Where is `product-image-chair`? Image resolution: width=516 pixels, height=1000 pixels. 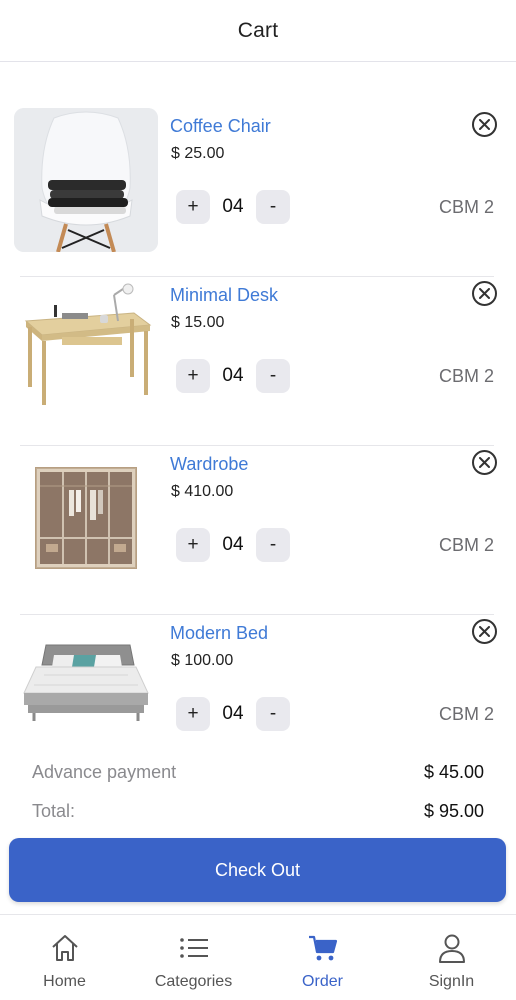 product-image-chair is located at coordinates (86, 180).